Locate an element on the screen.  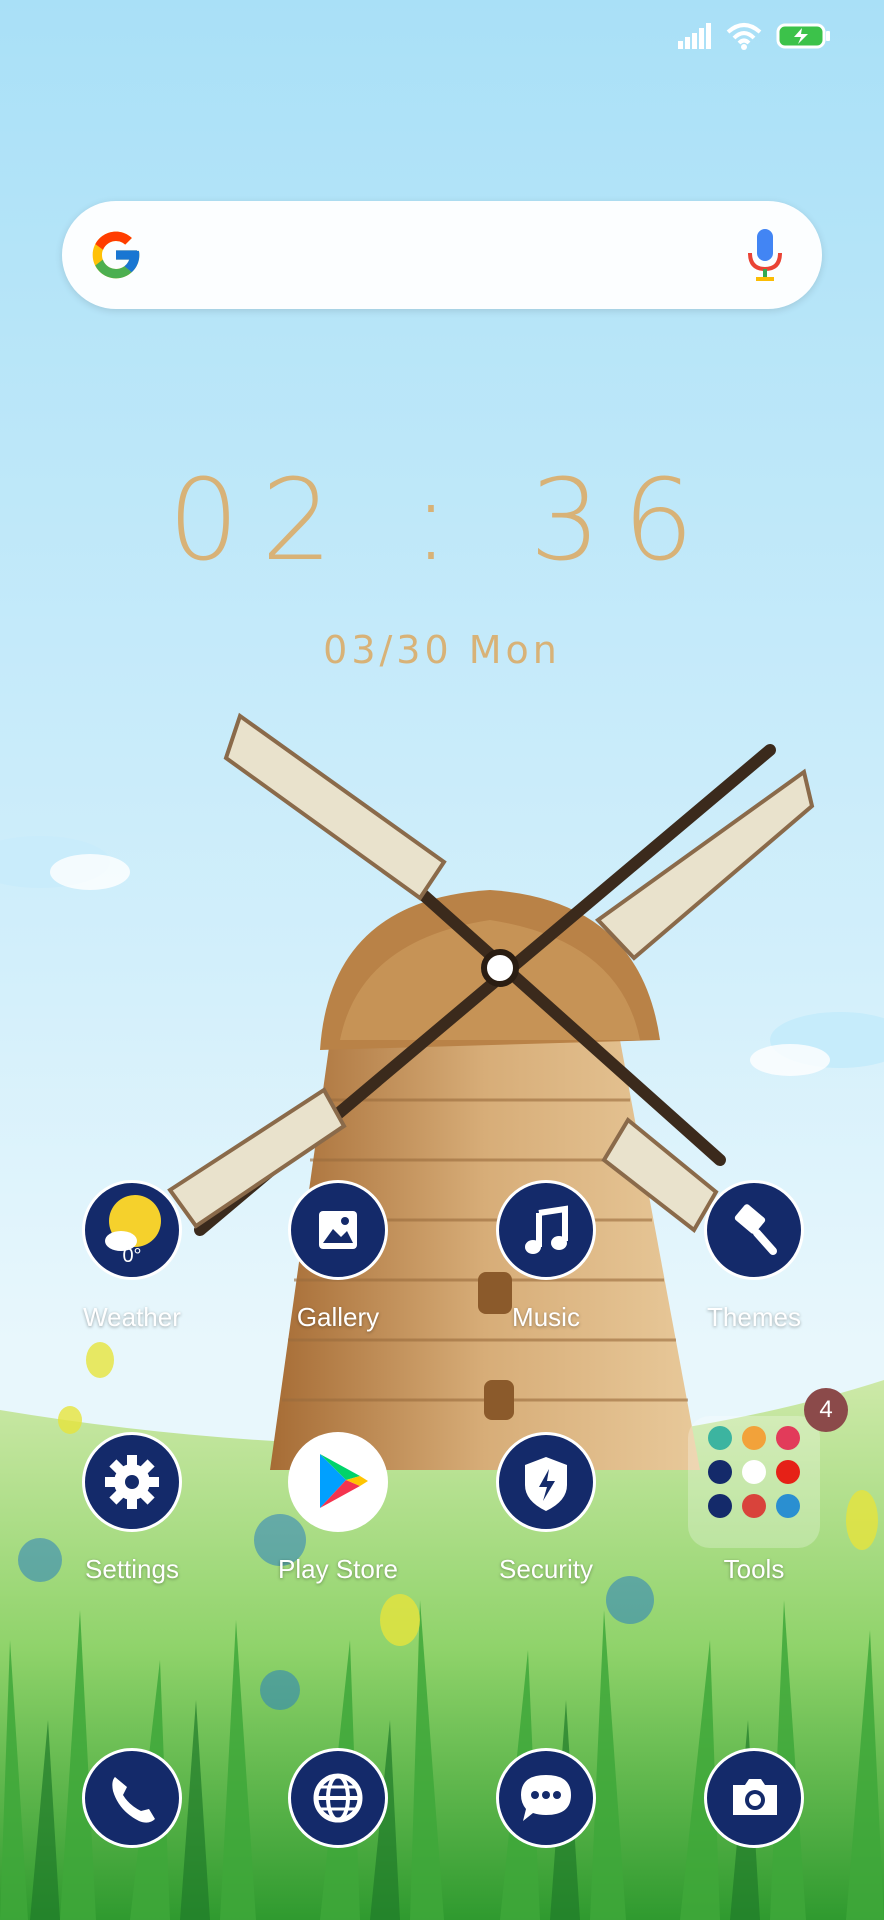
dock-phone is located at coordinates (132, 1798).